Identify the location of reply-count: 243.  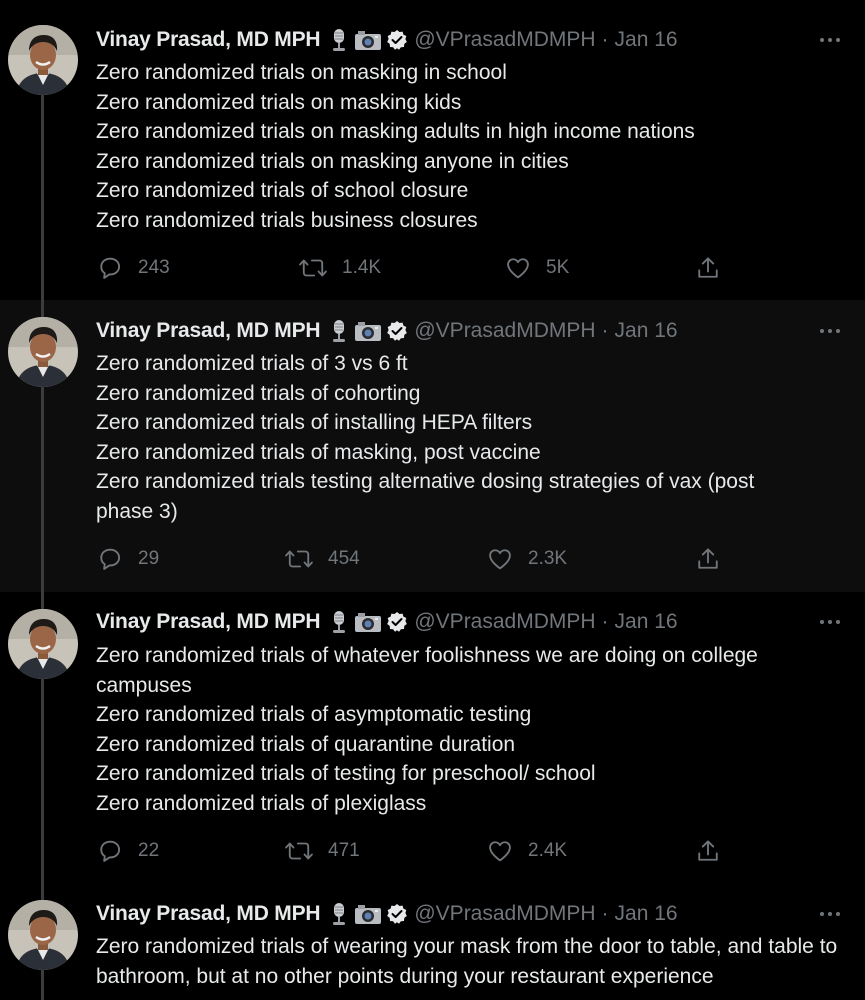
(154, 267).